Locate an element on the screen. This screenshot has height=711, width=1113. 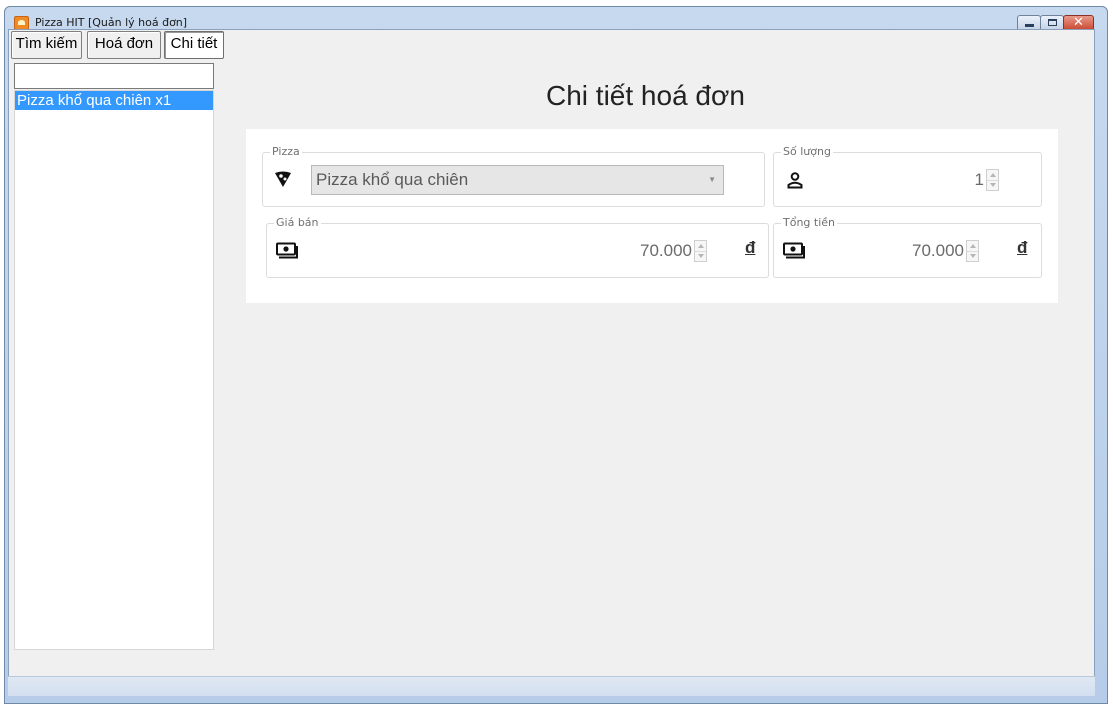
quantity-stepper is located at coordinates (992, 180).